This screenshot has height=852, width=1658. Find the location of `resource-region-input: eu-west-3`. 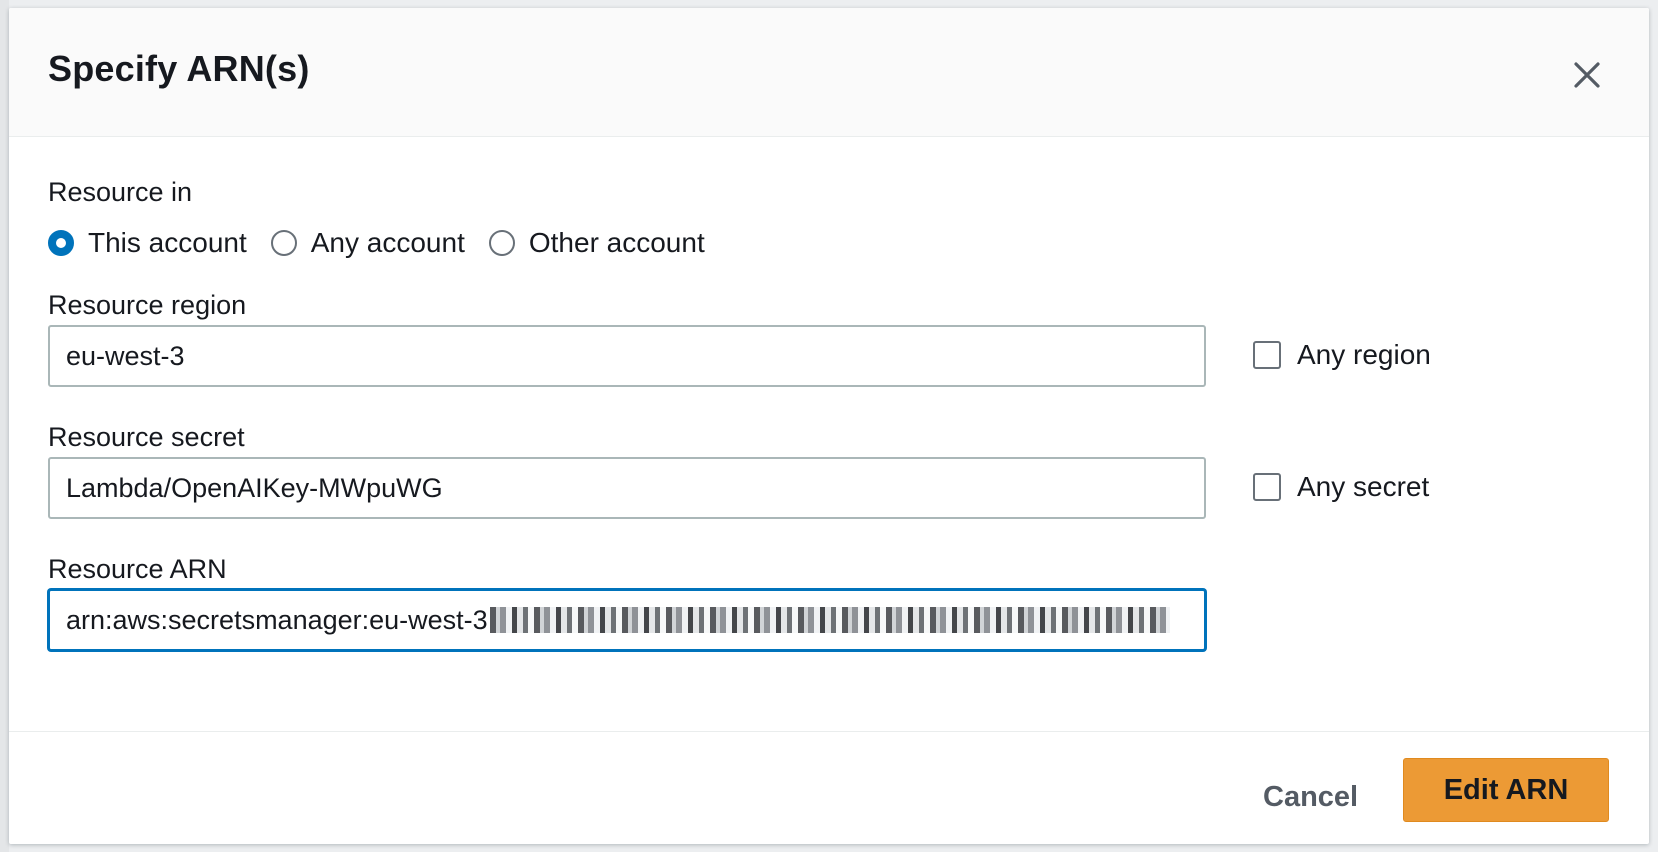

resource-region-input: eu-west-3 is located at coordinates (627, 356).